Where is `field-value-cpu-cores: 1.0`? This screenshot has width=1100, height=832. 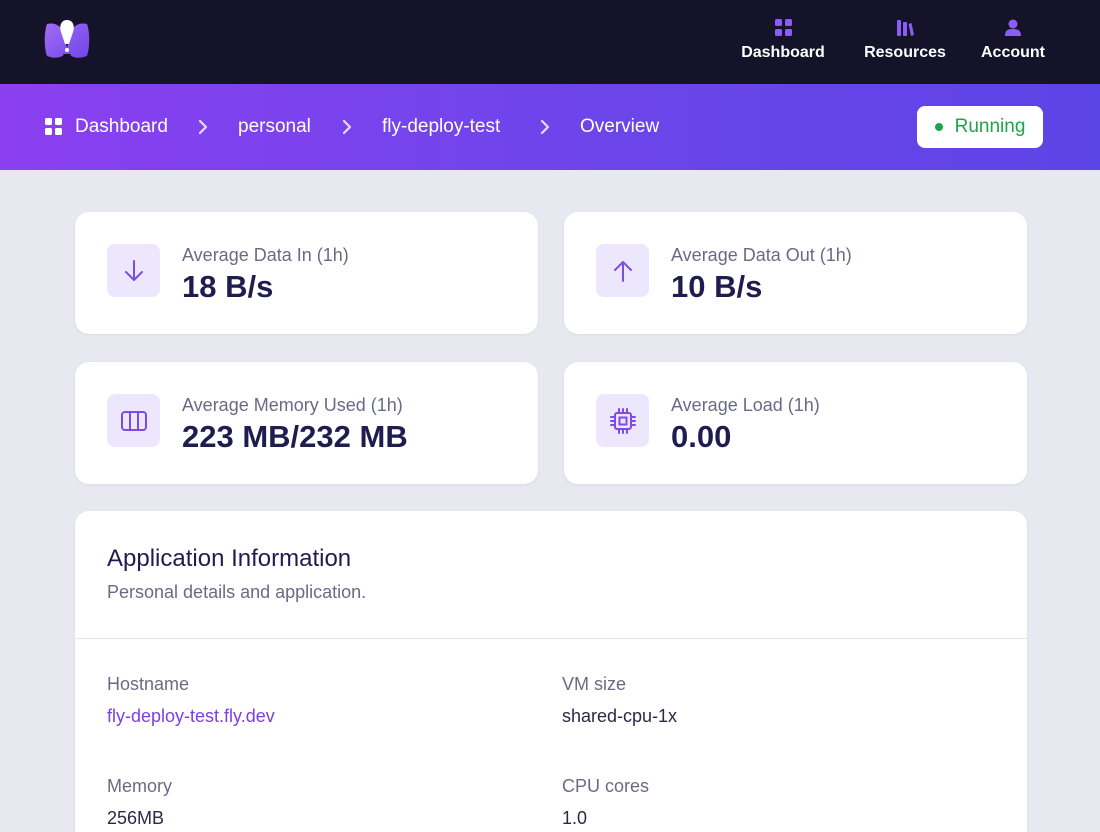 field-value-cpu-cores: 1.0 is located at coordinates (575, 818).